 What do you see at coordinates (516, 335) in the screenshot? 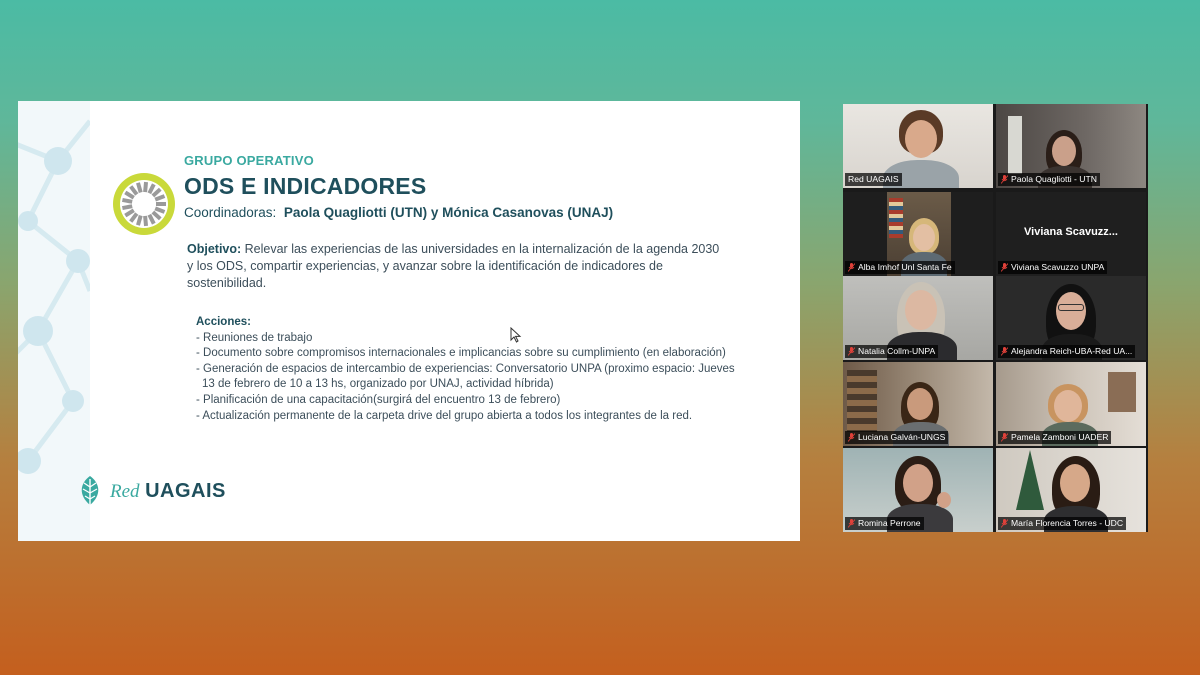
I see `mouse-pointer-icon` at bounding box center [516, 335].